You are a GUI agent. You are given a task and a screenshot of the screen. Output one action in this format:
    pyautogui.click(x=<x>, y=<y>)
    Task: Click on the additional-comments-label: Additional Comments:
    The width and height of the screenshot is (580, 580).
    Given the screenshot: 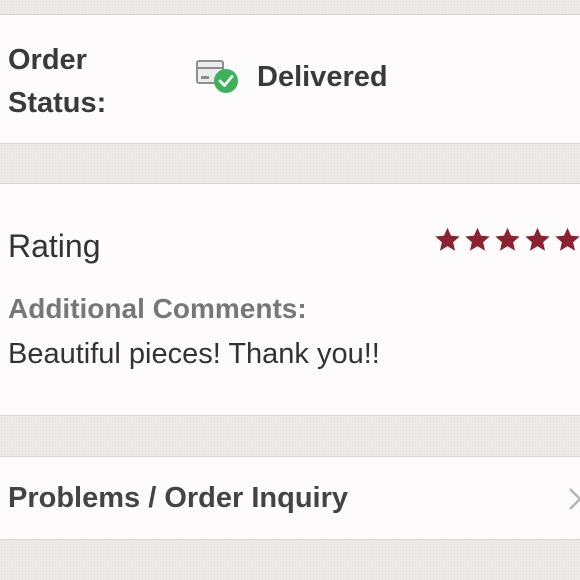 What is the action you would take?
    pyautogui.click(x=157, y=308)
    